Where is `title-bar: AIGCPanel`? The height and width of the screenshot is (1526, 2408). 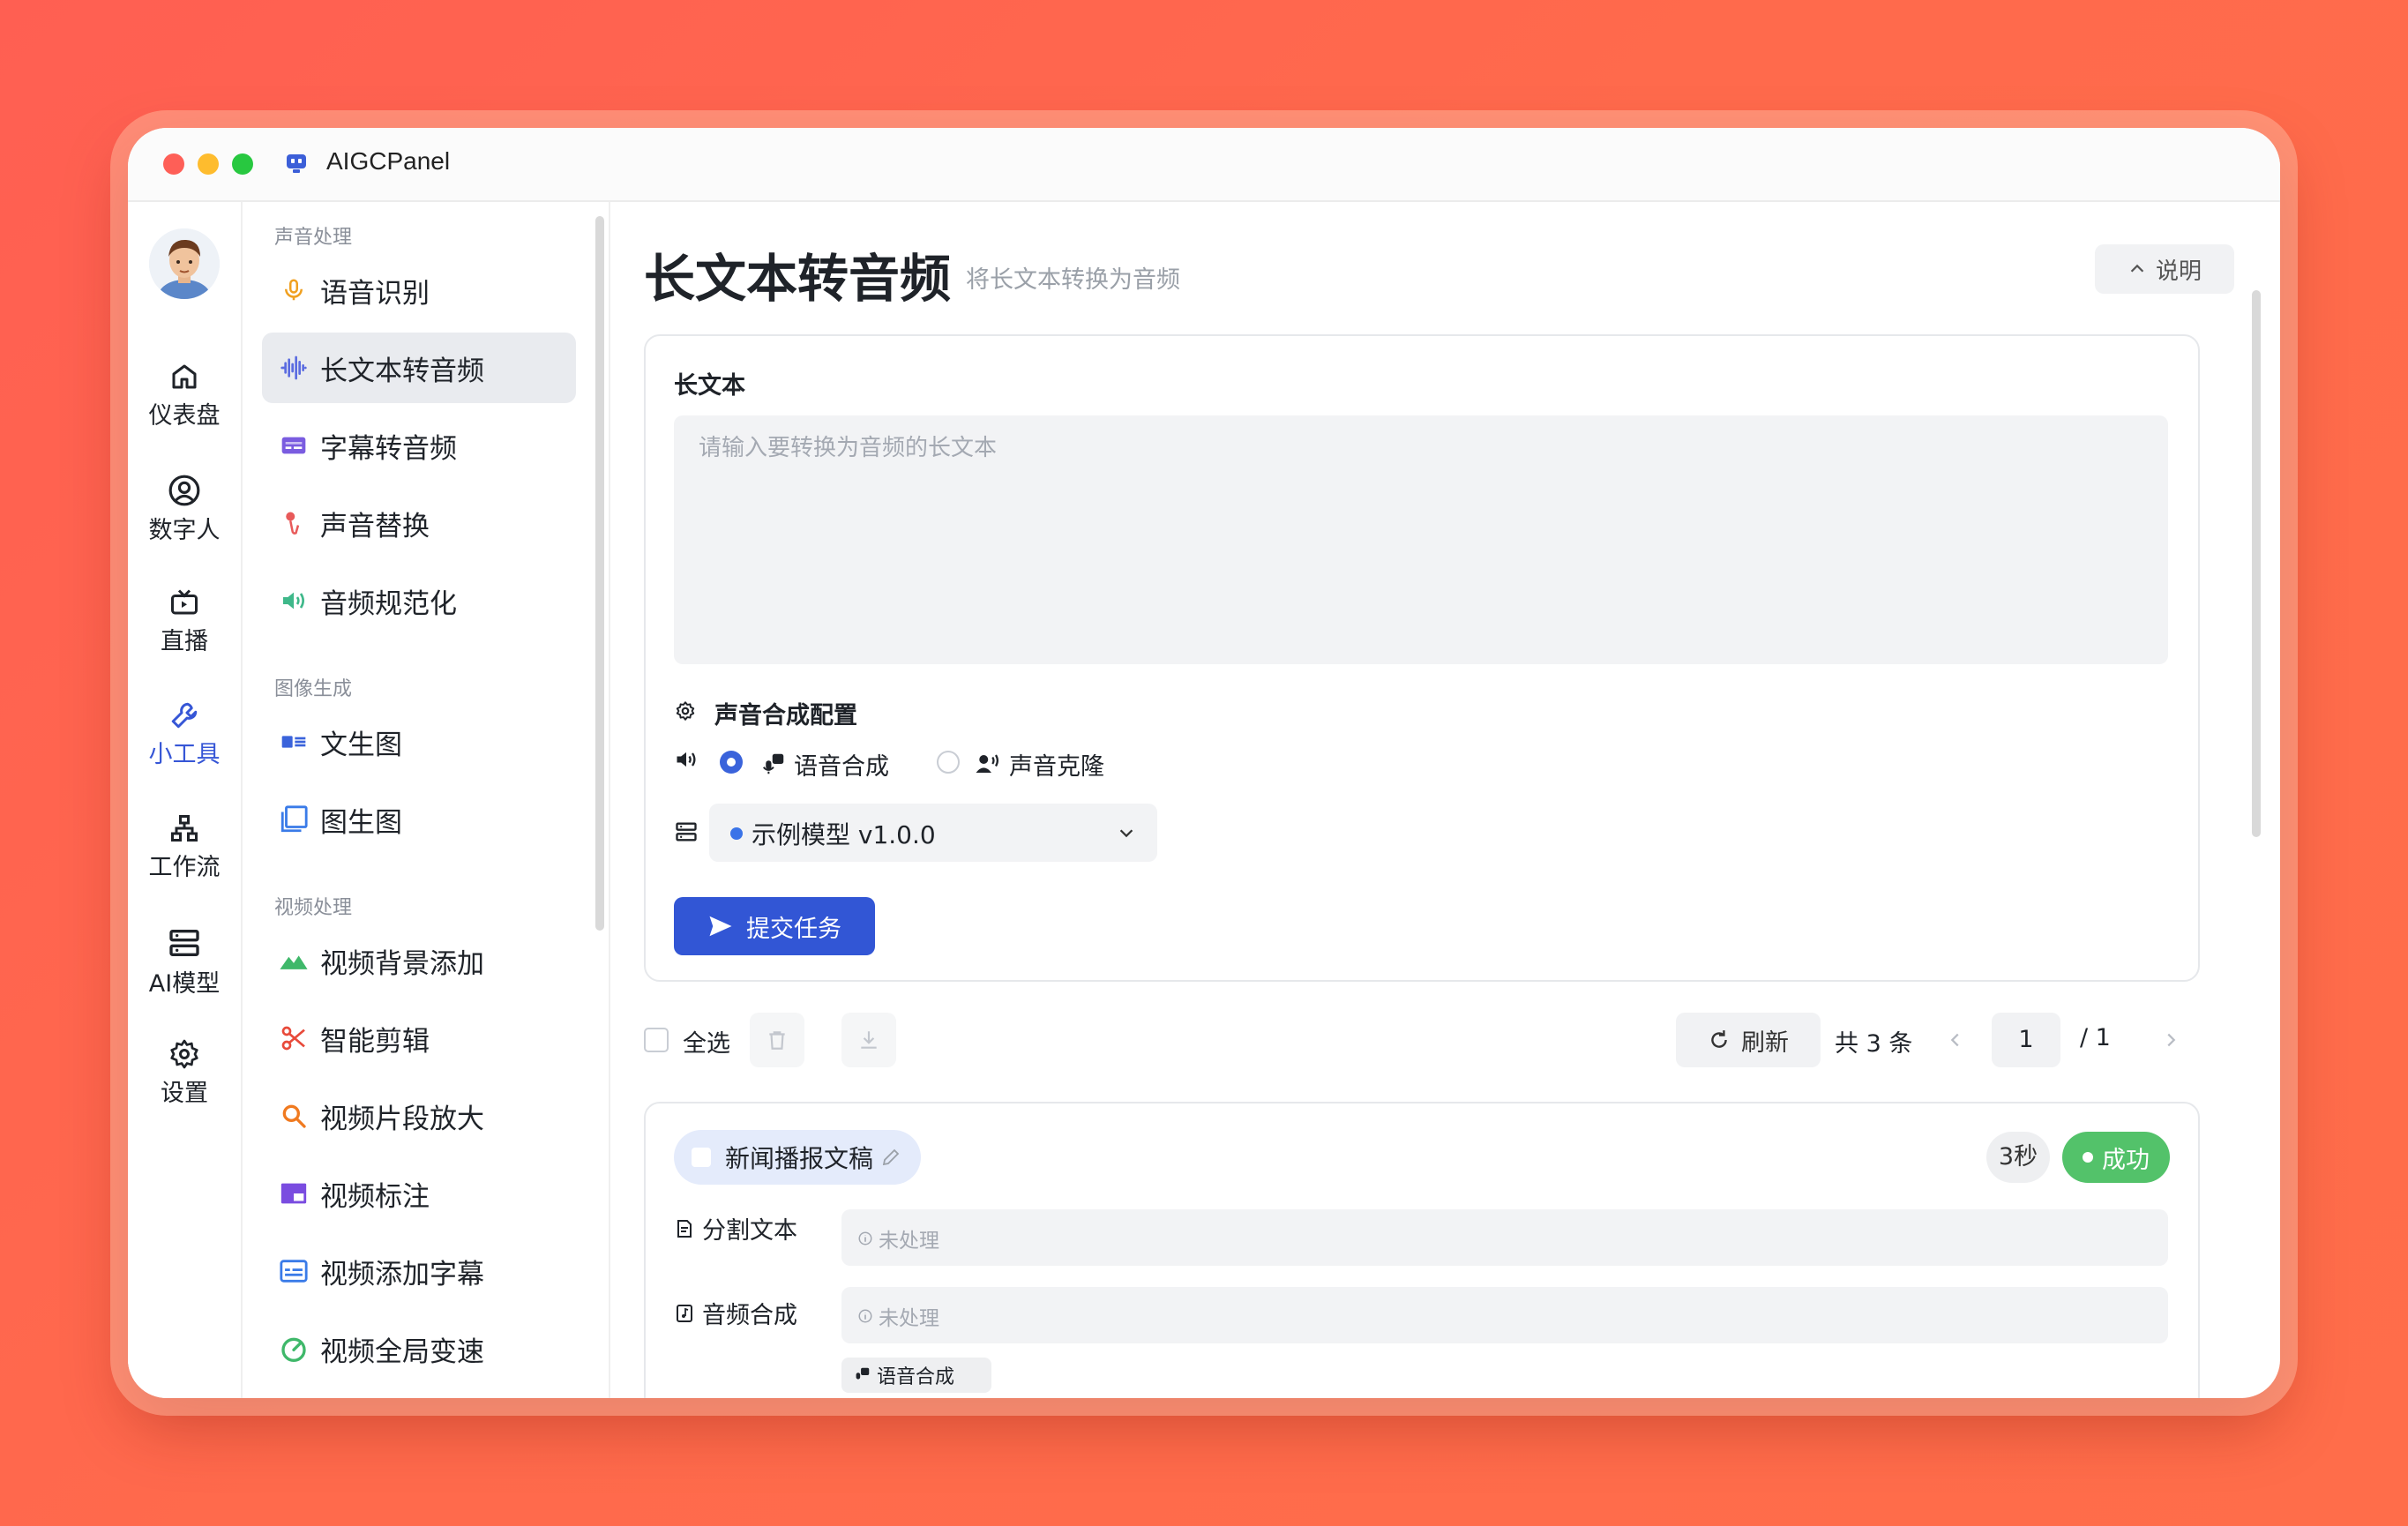
title-bar: AIGCPanel is located at coordinates (1204, 165).